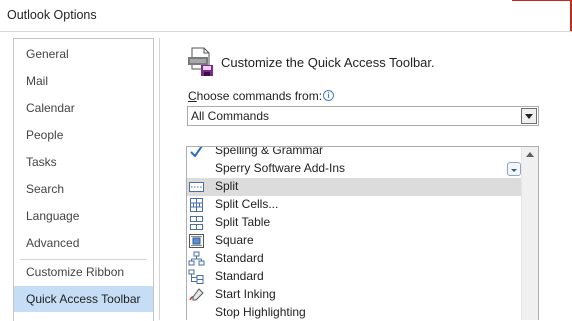 The image size is (572, 321). What do you see at coordinates (83, 243) in the screenshot?
I see `nav-item-advanced: Advanced` at bounding box center [83, 243].